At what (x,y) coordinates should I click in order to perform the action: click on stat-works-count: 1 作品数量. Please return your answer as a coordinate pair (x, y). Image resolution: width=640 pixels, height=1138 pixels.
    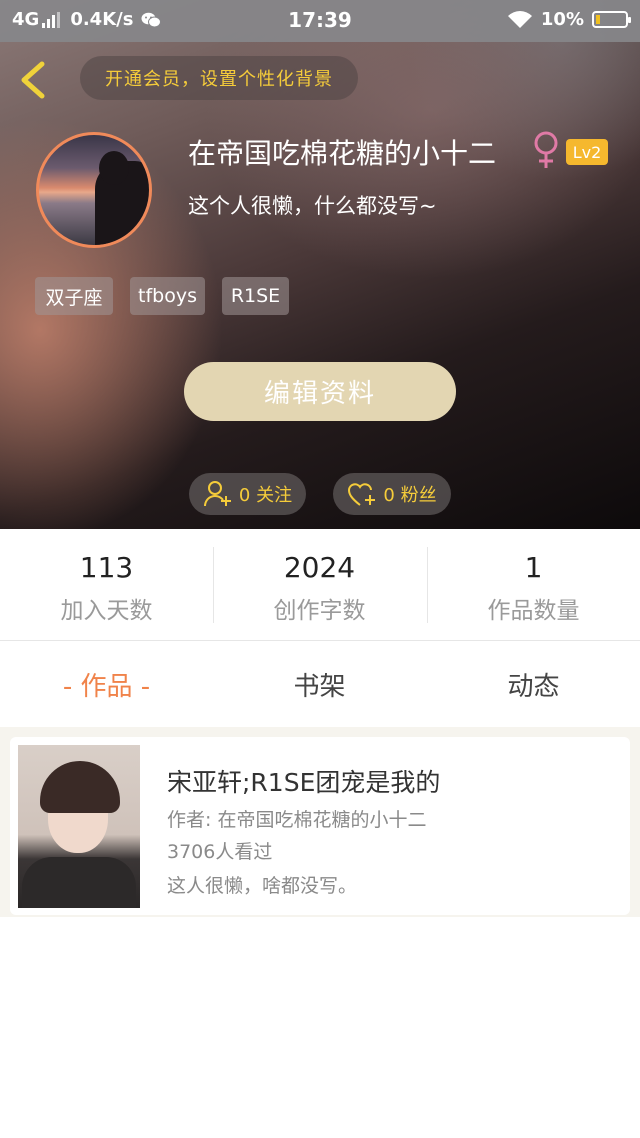
    Looking at the image, I should click on (533, 584).